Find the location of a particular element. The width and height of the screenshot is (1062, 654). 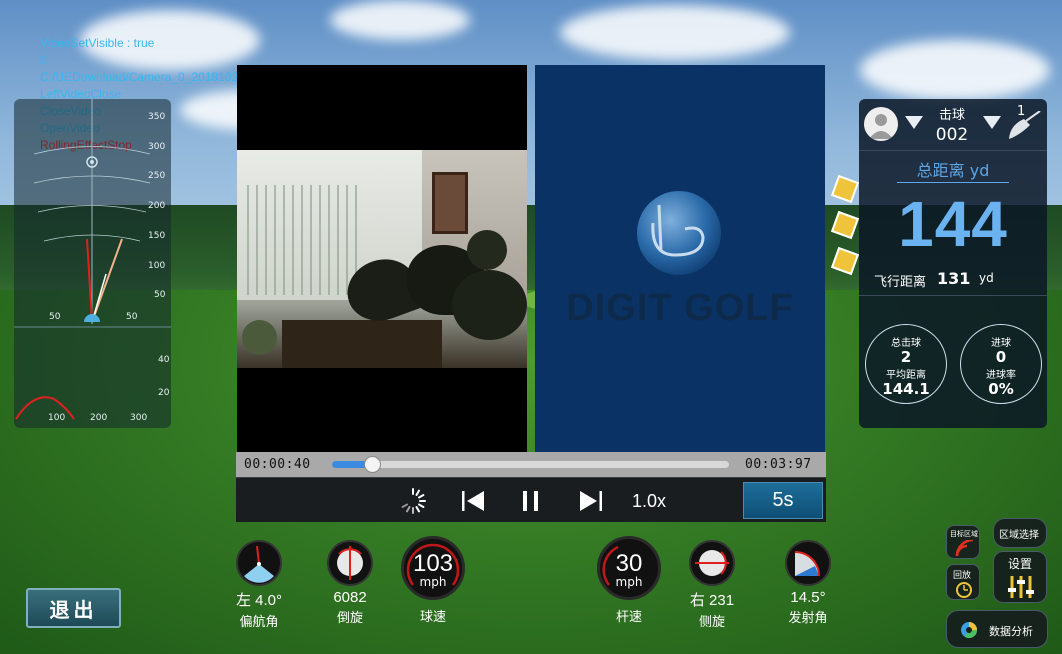

backspin-ball-icon is located at coordinates (350, 563).